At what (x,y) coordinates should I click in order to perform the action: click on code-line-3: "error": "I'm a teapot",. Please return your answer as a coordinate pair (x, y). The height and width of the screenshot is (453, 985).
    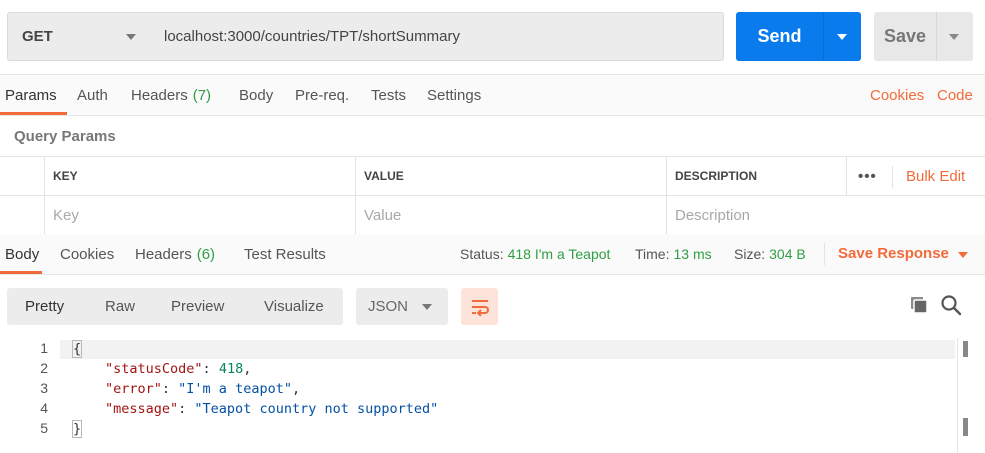
    Looking at the image, I should click on (203, 389).